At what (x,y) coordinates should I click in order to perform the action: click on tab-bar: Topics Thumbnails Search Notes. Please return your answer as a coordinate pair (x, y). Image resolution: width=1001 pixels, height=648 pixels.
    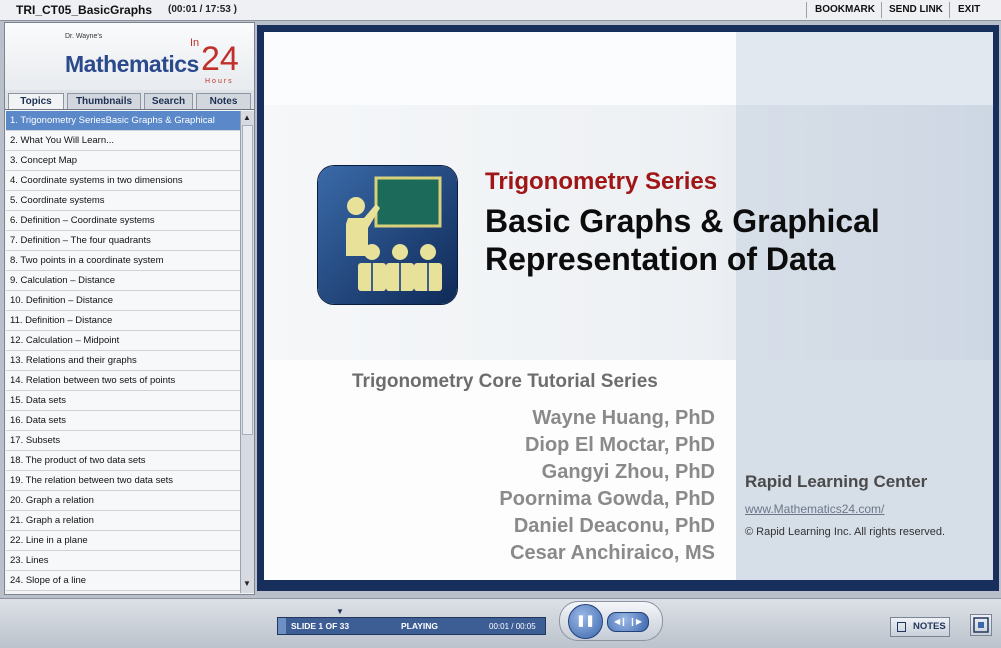
    Looking at the image, I should click on (129, 100).